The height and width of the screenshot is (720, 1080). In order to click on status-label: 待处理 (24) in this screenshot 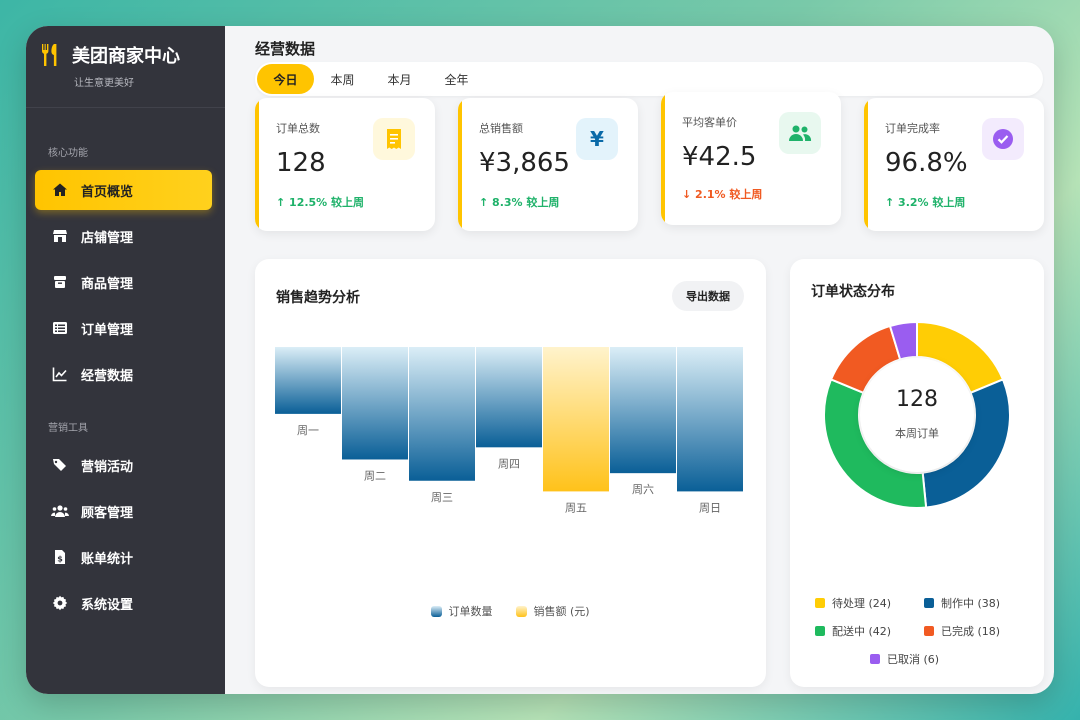, I will do `click(862, 603)`.